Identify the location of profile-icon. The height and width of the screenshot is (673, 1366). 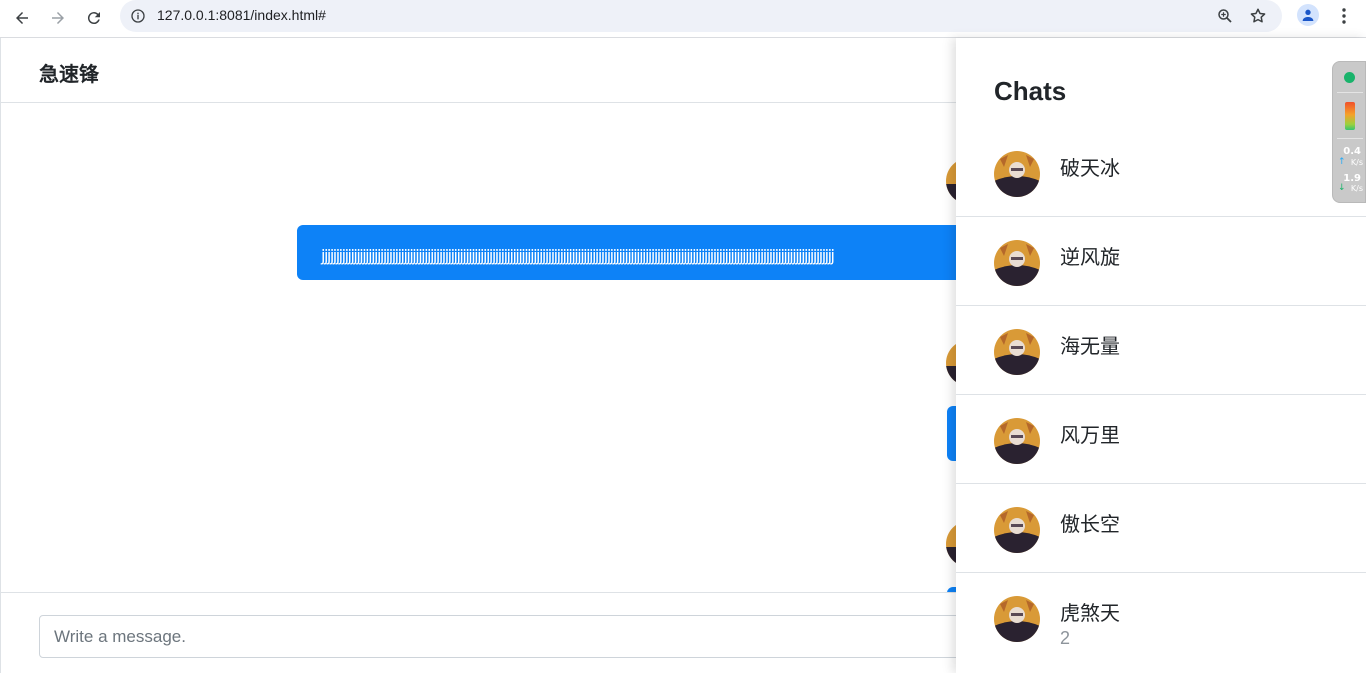
(1308, 15).